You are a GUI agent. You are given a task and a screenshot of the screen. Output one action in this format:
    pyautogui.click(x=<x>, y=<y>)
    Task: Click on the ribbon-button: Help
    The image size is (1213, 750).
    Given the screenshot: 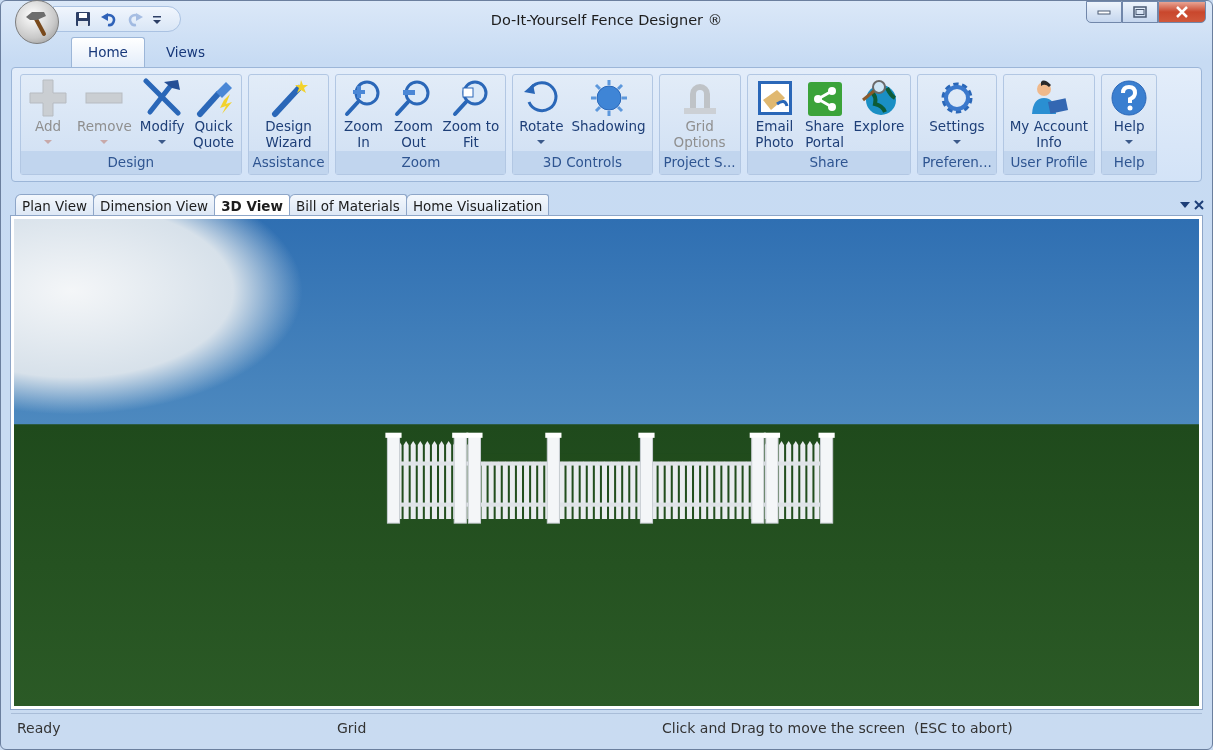 What is the action you would take?
    pyautogui.click(x=1129, y=113)
    